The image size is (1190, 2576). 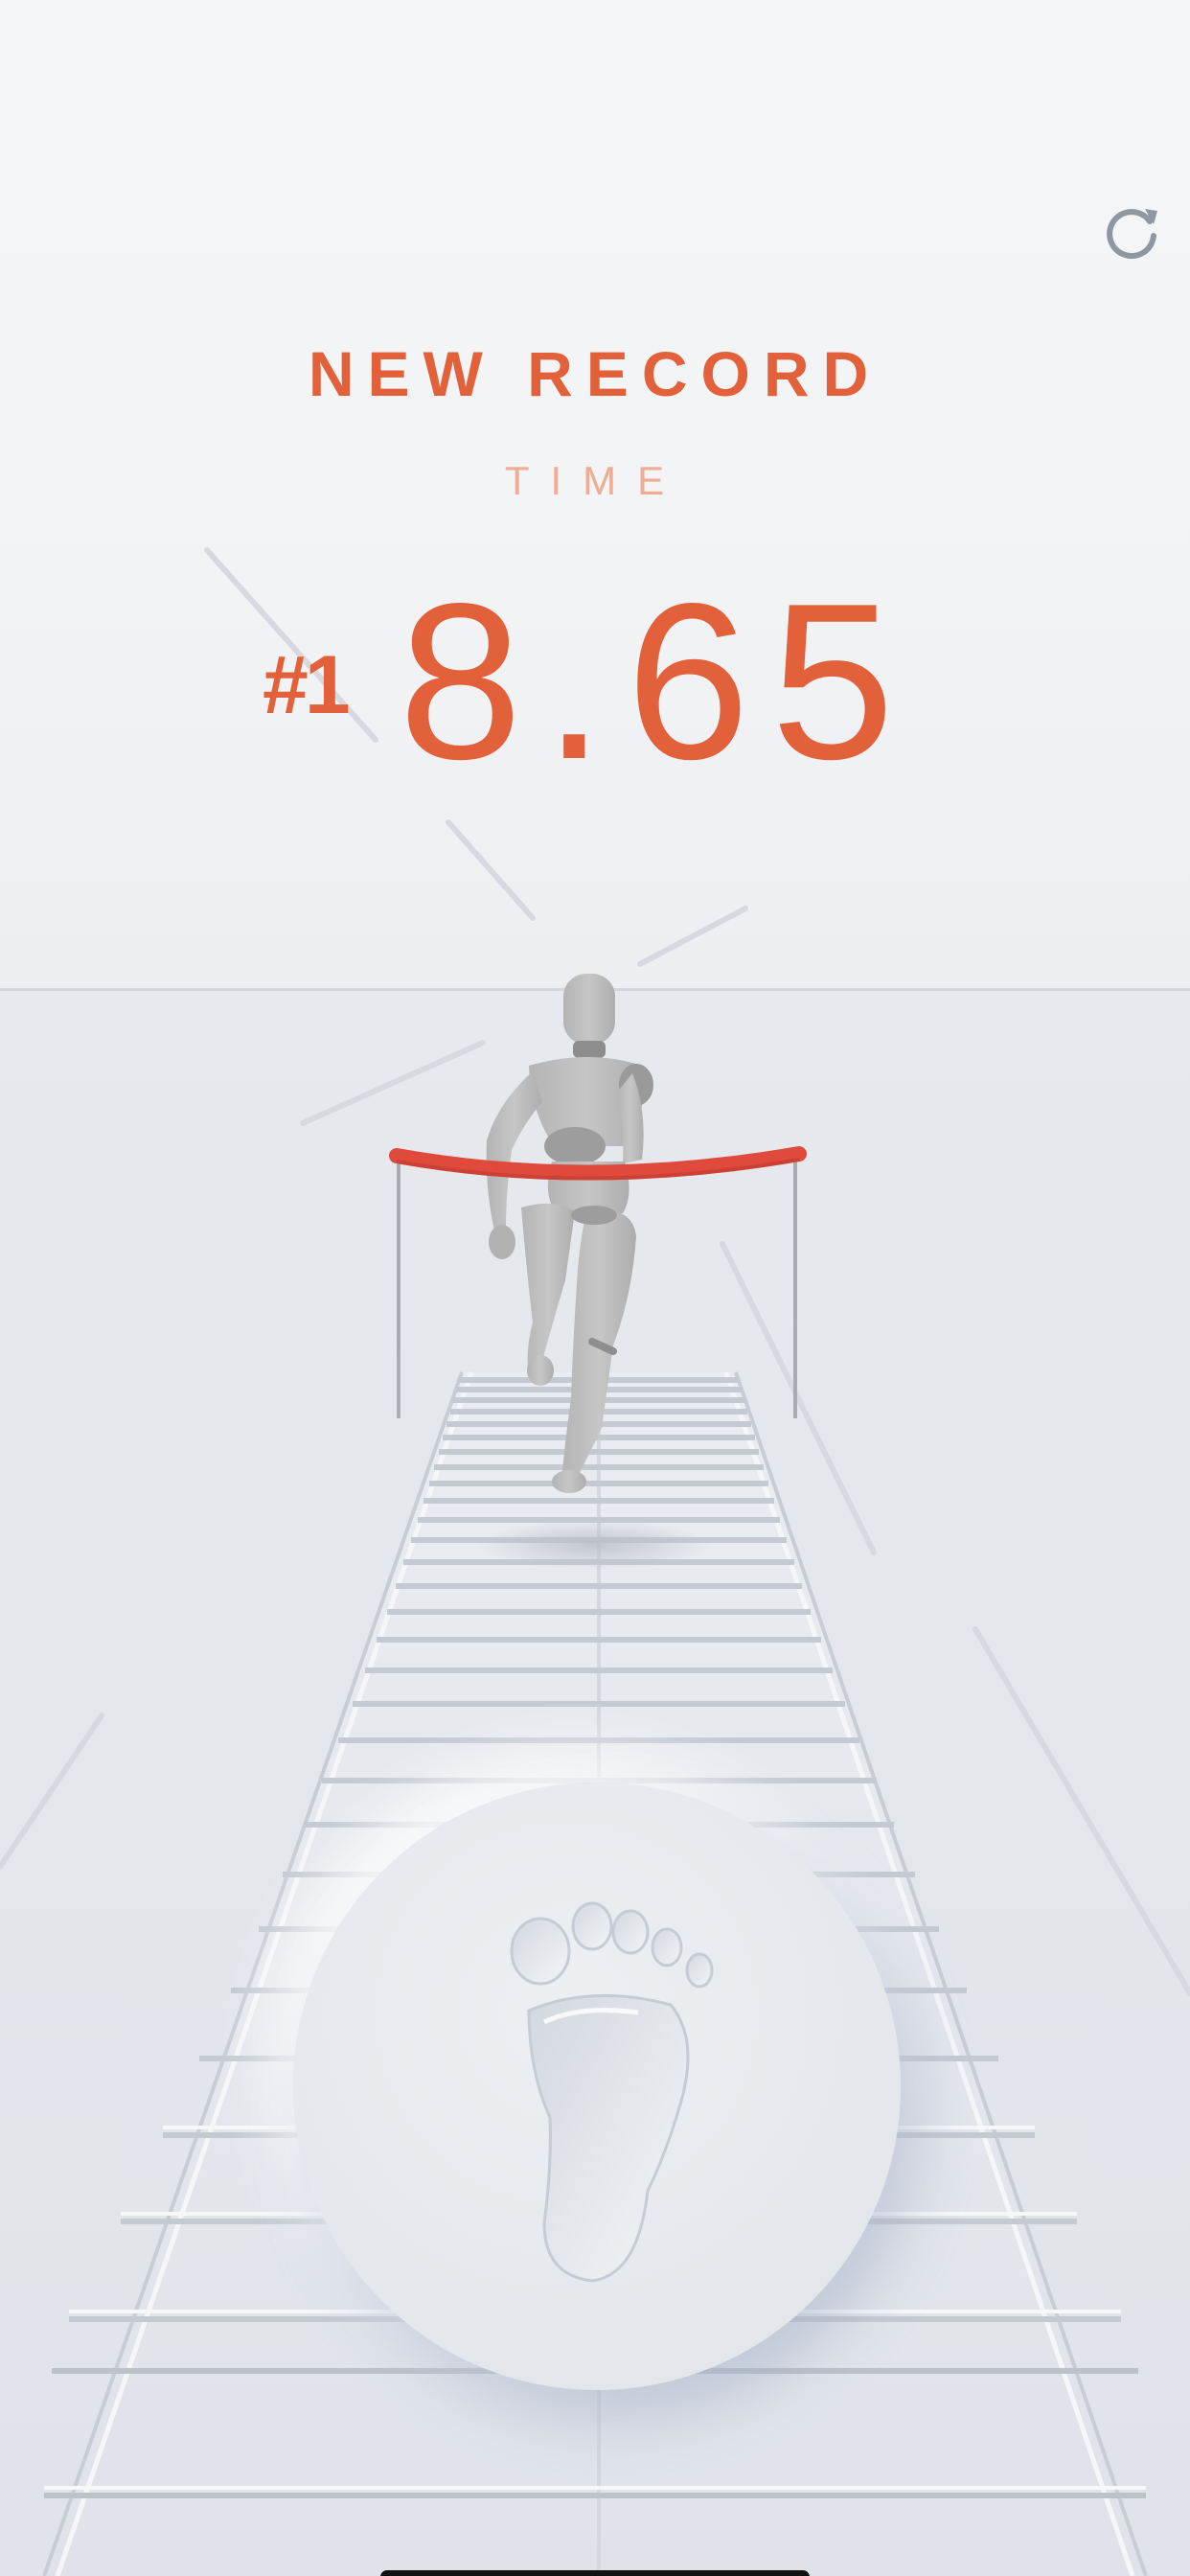 What do you see at coordinates (657, 682) in the screenshot?
I see `time-value: 8.65` at bounding box center [657, 682].